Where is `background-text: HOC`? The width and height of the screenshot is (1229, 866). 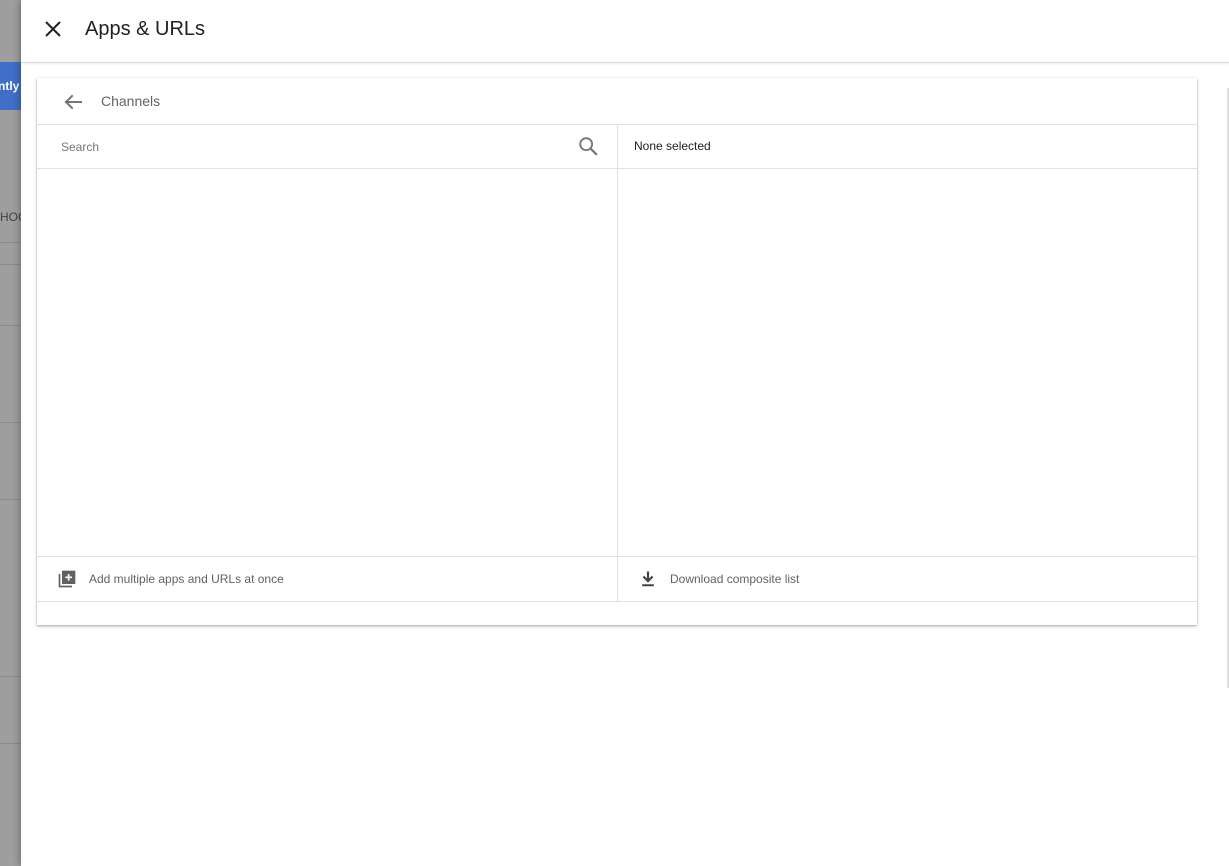
background-text: HOC is located at coordinates (10, 217).